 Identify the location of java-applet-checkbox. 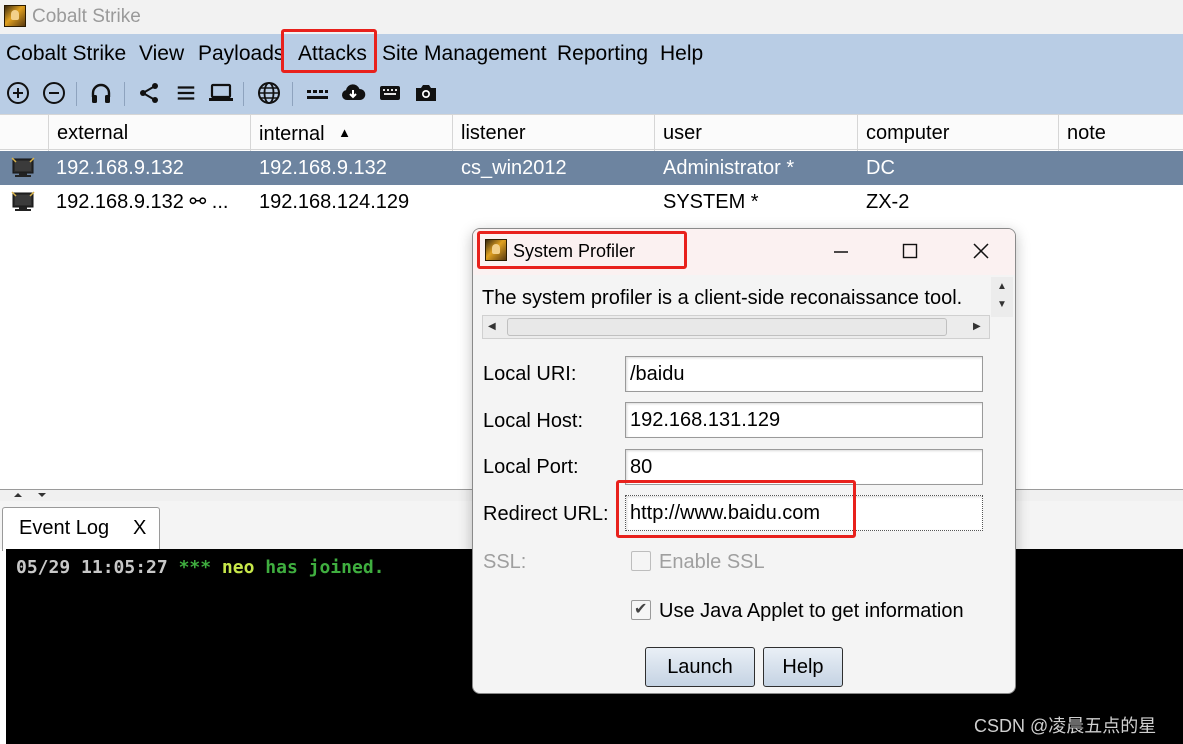
(641, 609).